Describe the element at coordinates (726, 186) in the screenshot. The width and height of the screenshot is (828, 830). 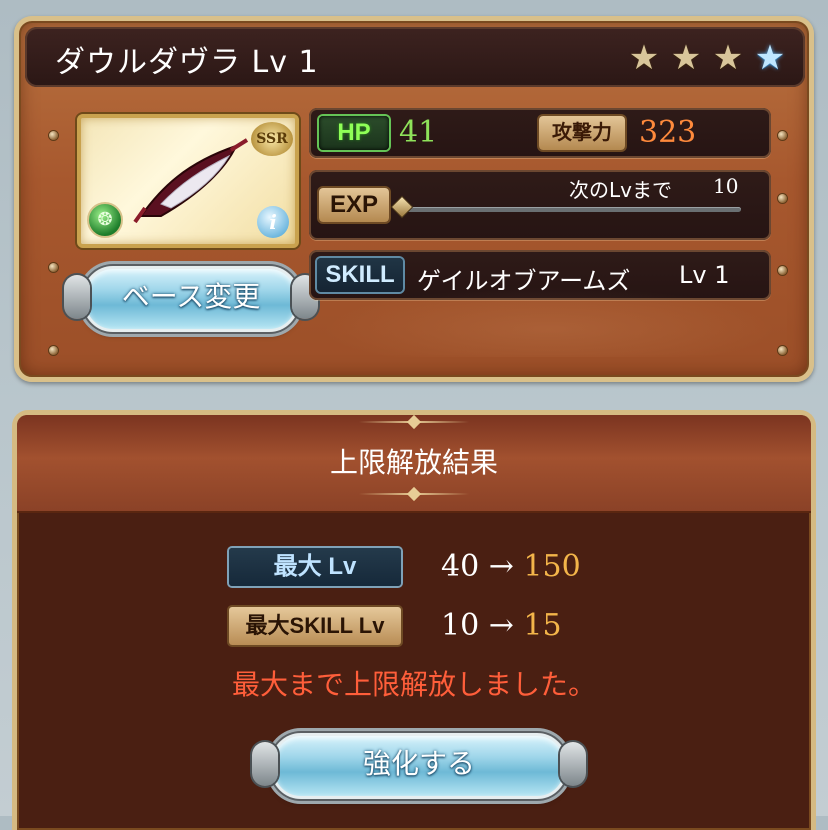
I see `next-level-value: 10` at that location.